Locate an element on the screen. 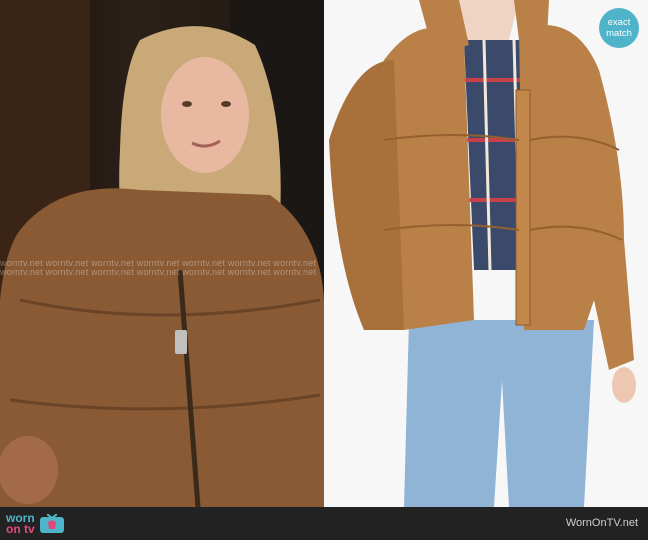  leather-placket is located at coordinates (523, 207).